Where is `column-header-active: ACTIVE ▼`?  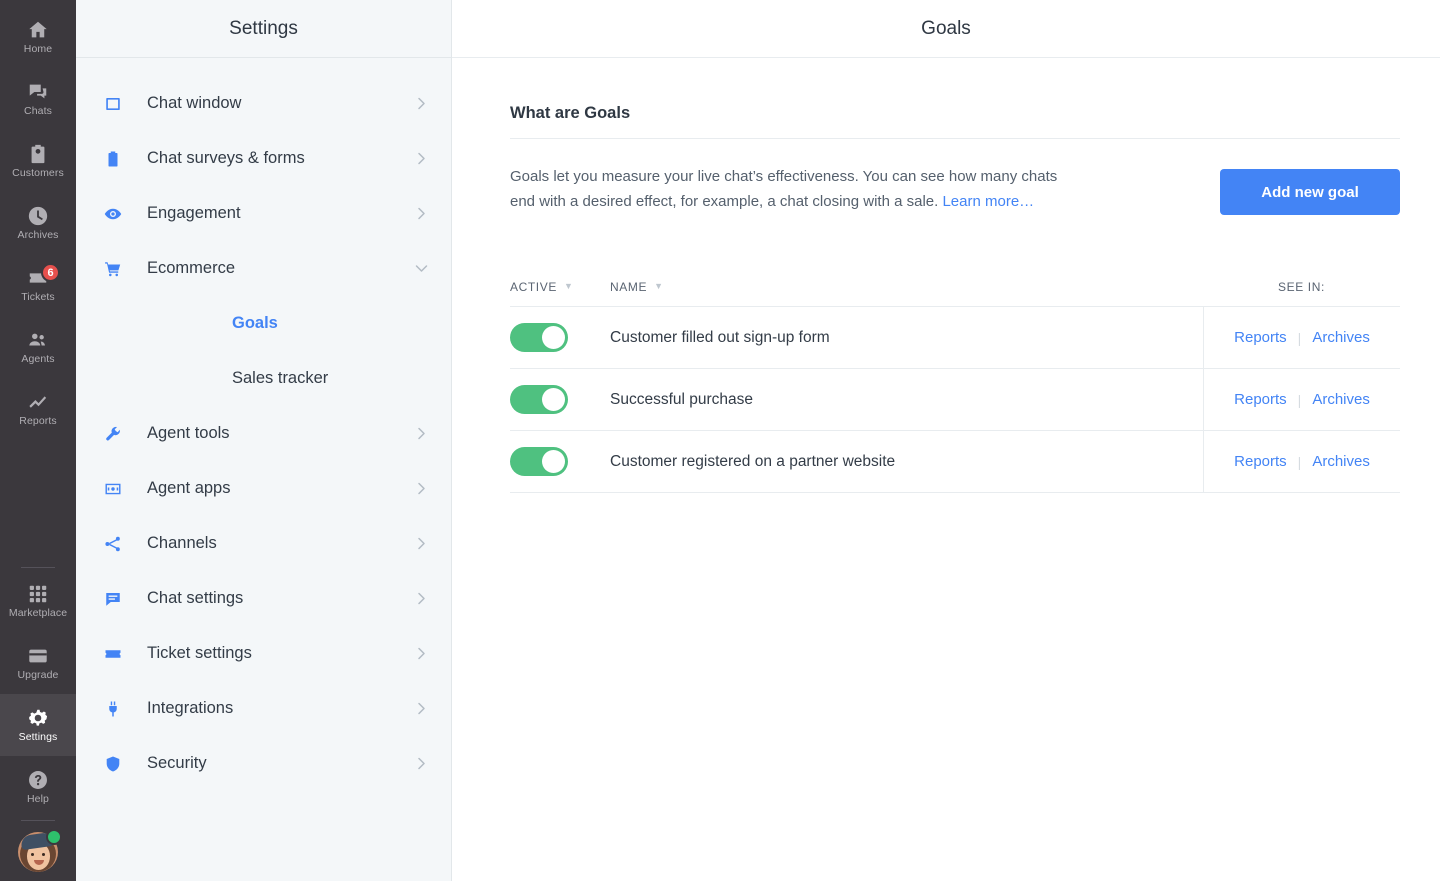
column-header-active: ACTIVE ▼ is located at coordinates (560, 287).